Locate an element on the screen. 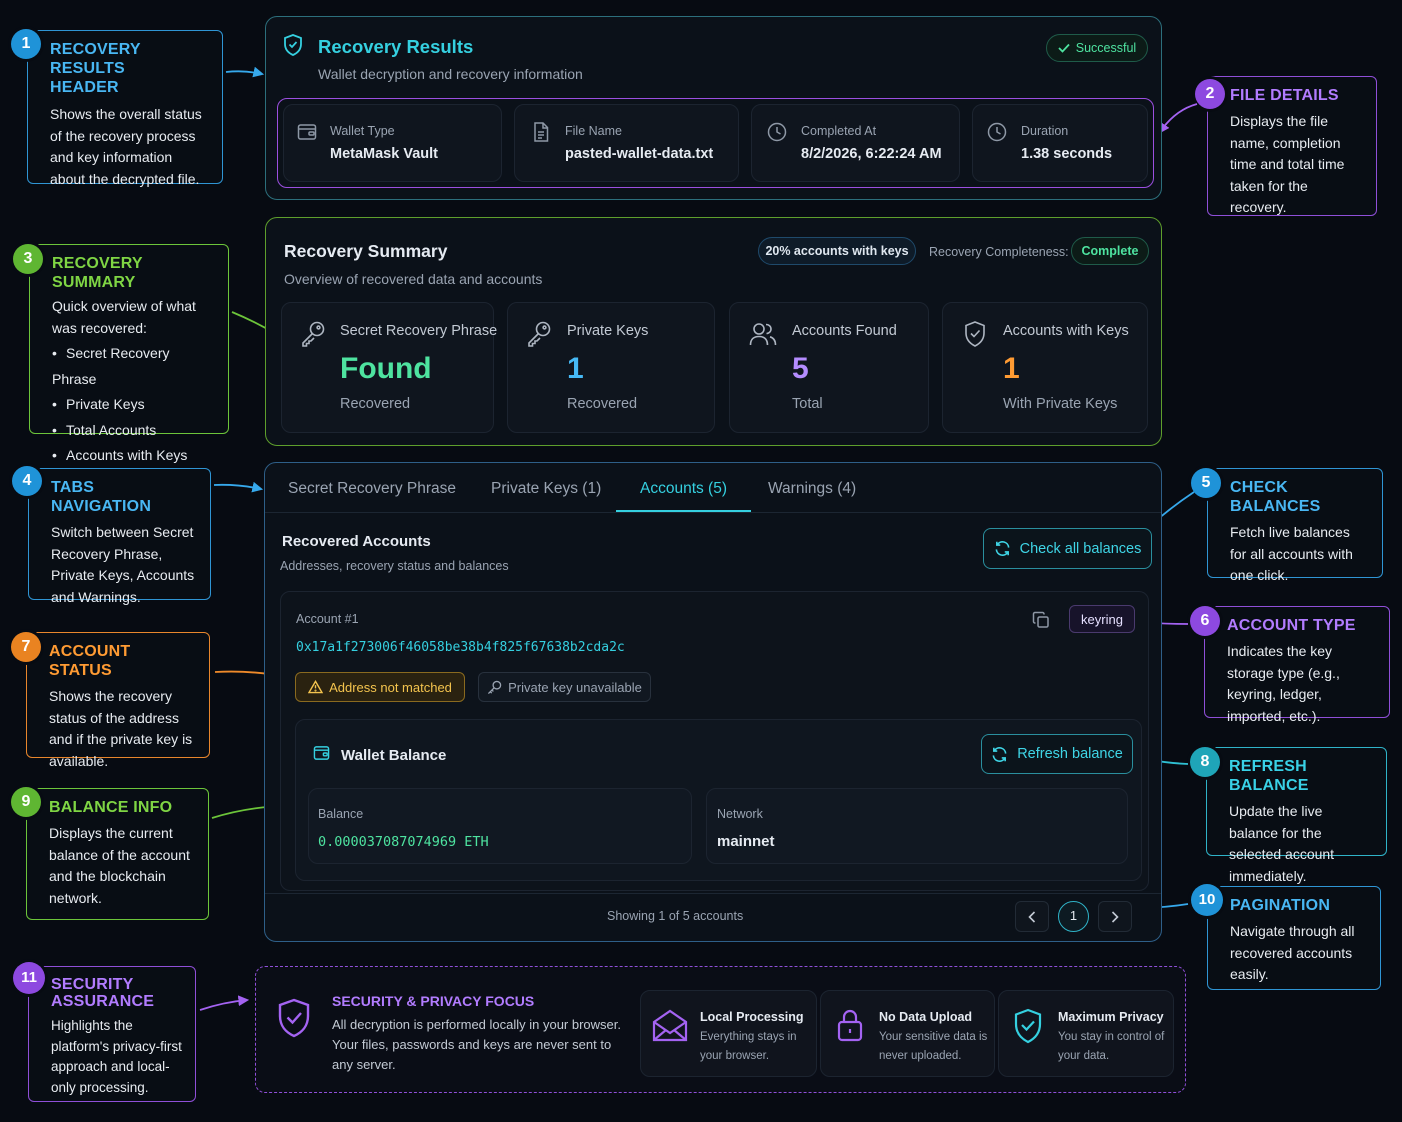 This screenshot has height=1122, width=1402. next-page-button is located at coordinates (1115, 916).